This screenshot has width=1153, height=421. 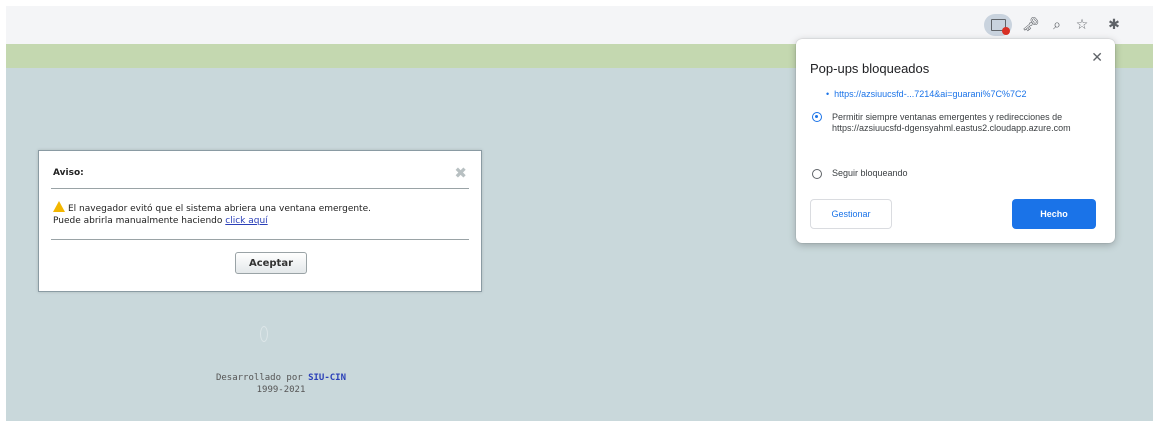 What do you see at coordinates (264, 334) in the screenshot?
I see `loading-indicator` at bounding box center [264, 334].